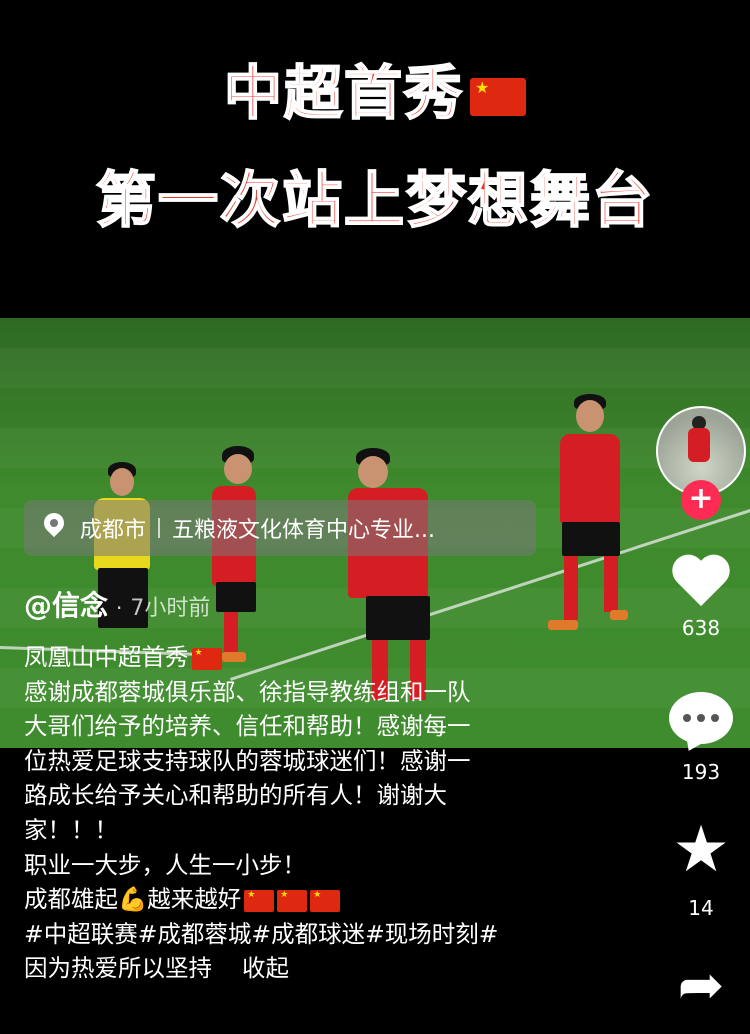 This screenshot has width=750, height=1034. I want to click on share-button: ➦, so click(701, 986).